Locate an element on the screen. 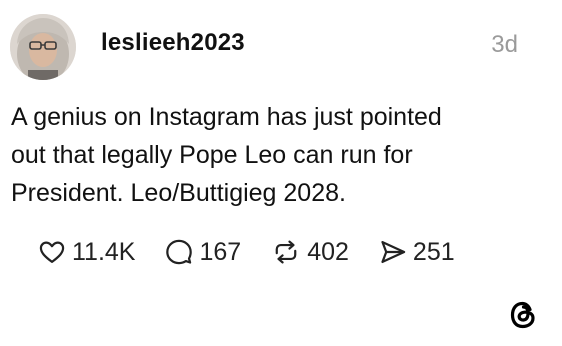 Image resolution: width=562 pixels, height=346 pixels. heart-icon is located at coordinates (52, 252).